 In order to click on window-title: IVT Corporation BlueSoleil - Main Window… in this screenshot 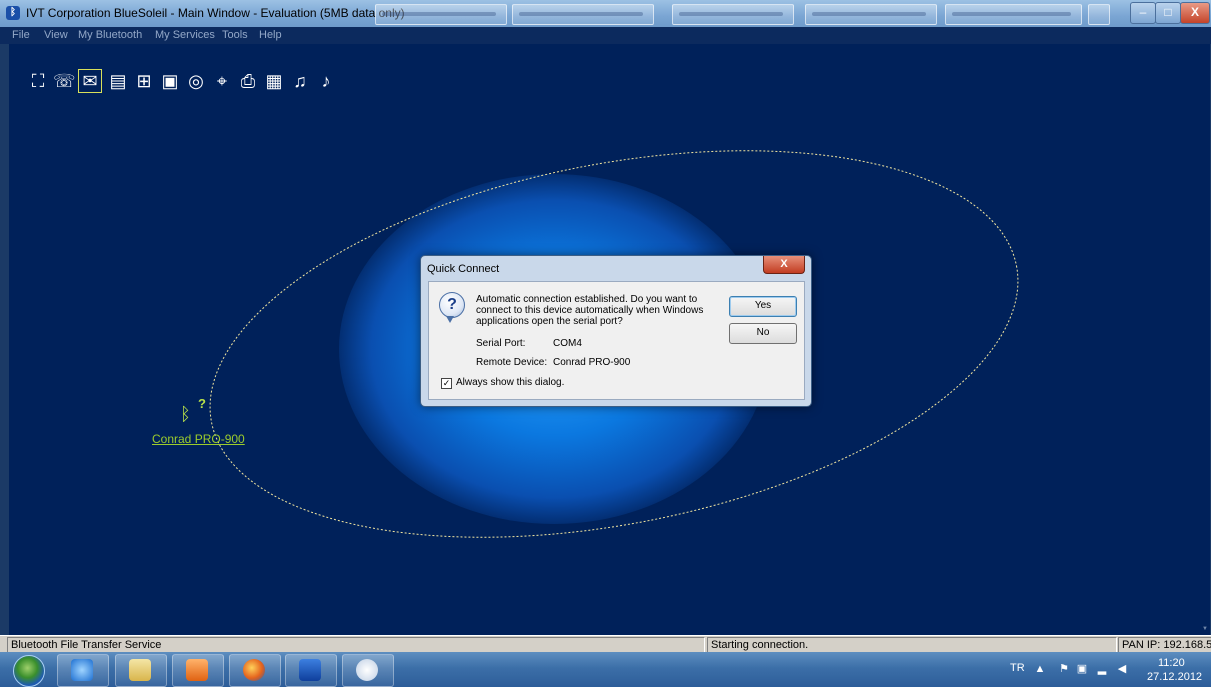, I will do `click(215, 13)`.